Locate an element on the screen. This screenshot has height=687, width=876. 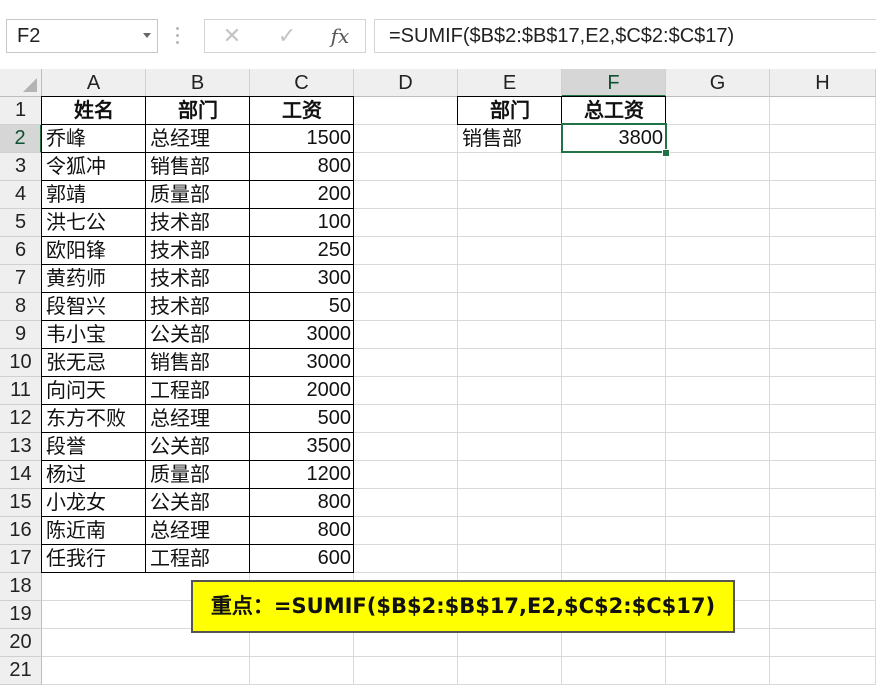
table-border is located at coordinates (198, 572).